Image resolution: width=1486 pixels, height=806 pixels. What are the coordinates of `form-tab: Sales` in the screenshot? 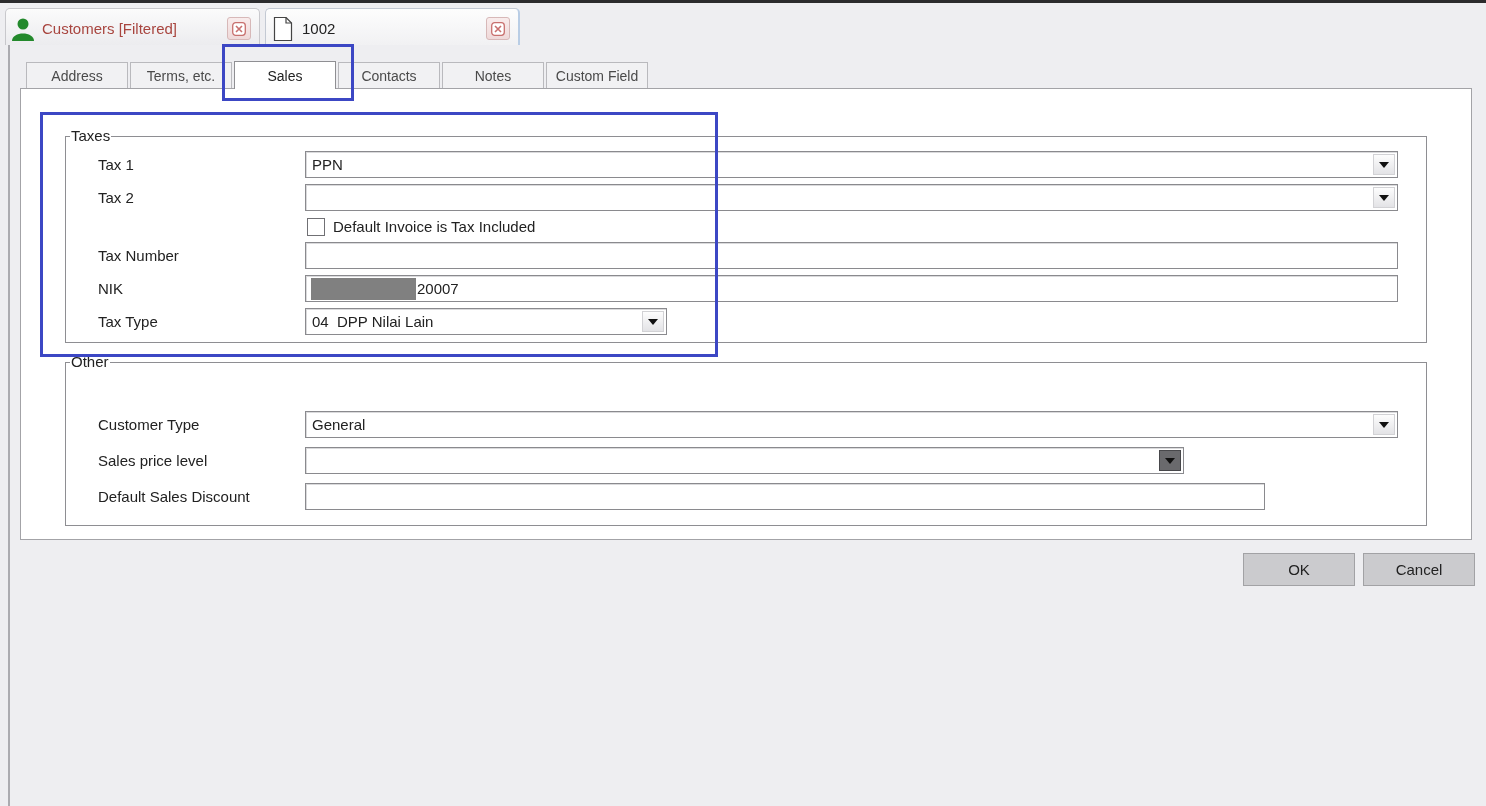 It's located at (285, 75).